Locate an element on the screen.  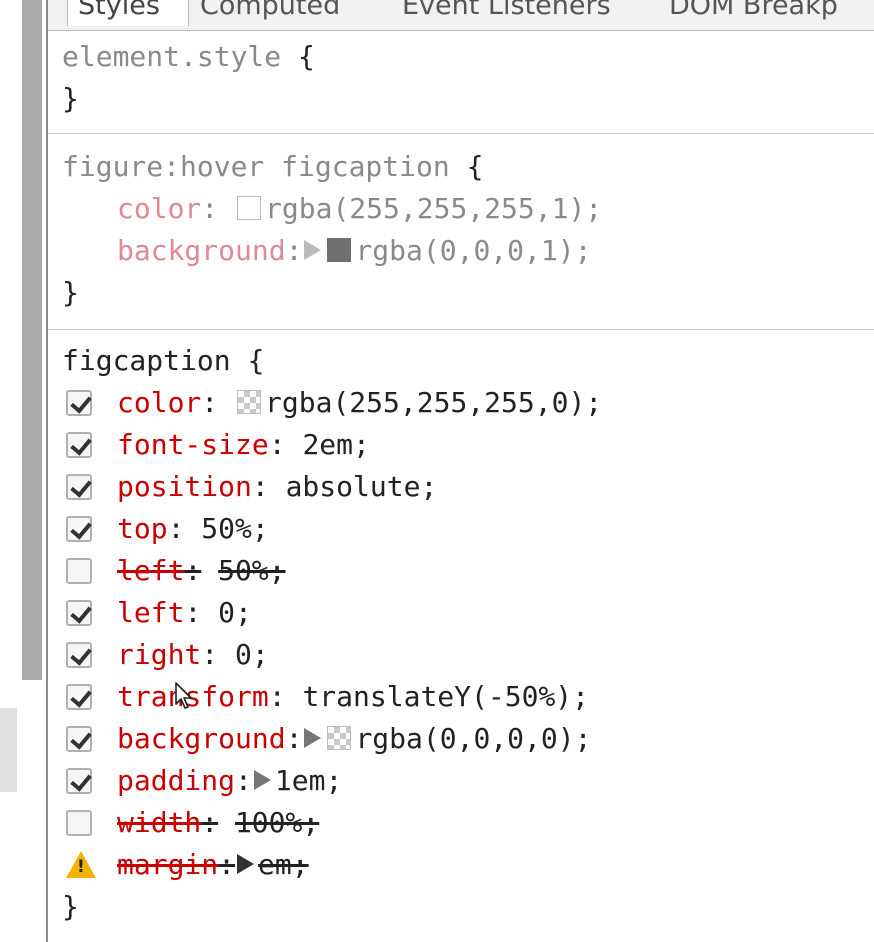
property-margin-invalid: margin: em; is located at coordinates (461, 865).